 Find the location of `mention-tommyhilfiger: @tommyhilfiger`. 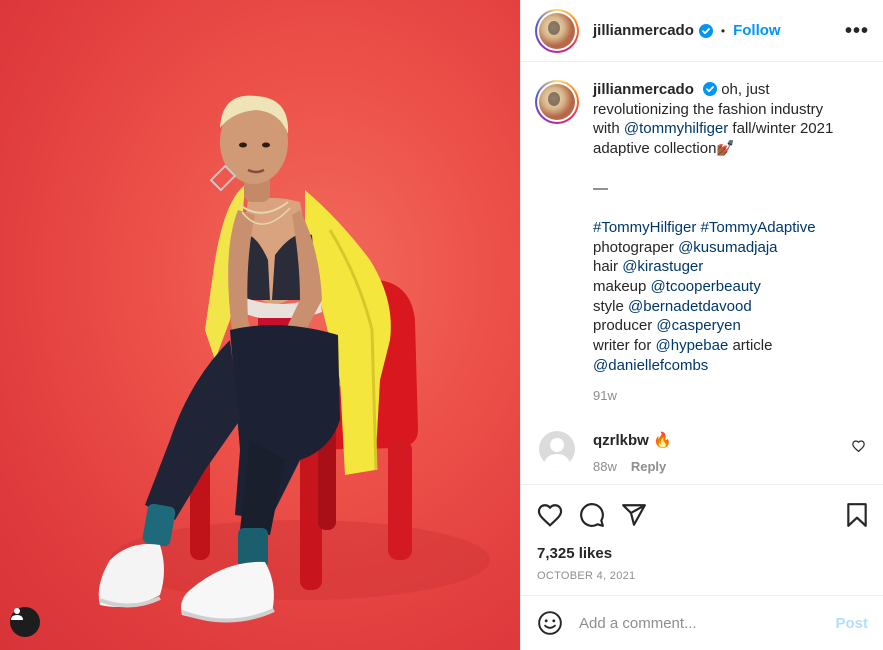

mention-tommyhilfiger: @tommyhilfiger is located at coordinates (676, 128).